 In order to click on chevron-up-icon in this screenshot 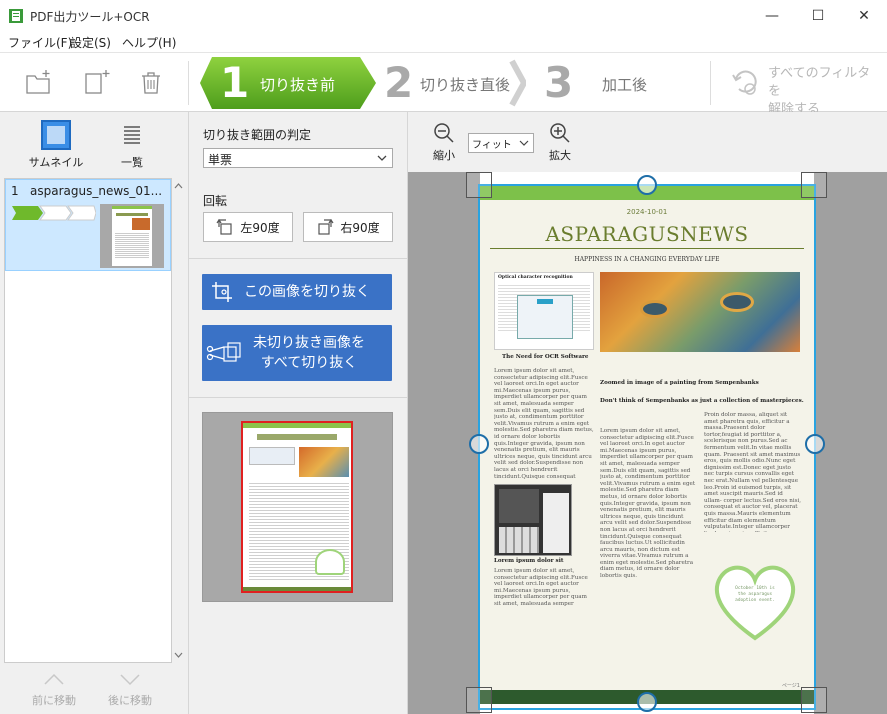, I will do `click(54, 679)`.